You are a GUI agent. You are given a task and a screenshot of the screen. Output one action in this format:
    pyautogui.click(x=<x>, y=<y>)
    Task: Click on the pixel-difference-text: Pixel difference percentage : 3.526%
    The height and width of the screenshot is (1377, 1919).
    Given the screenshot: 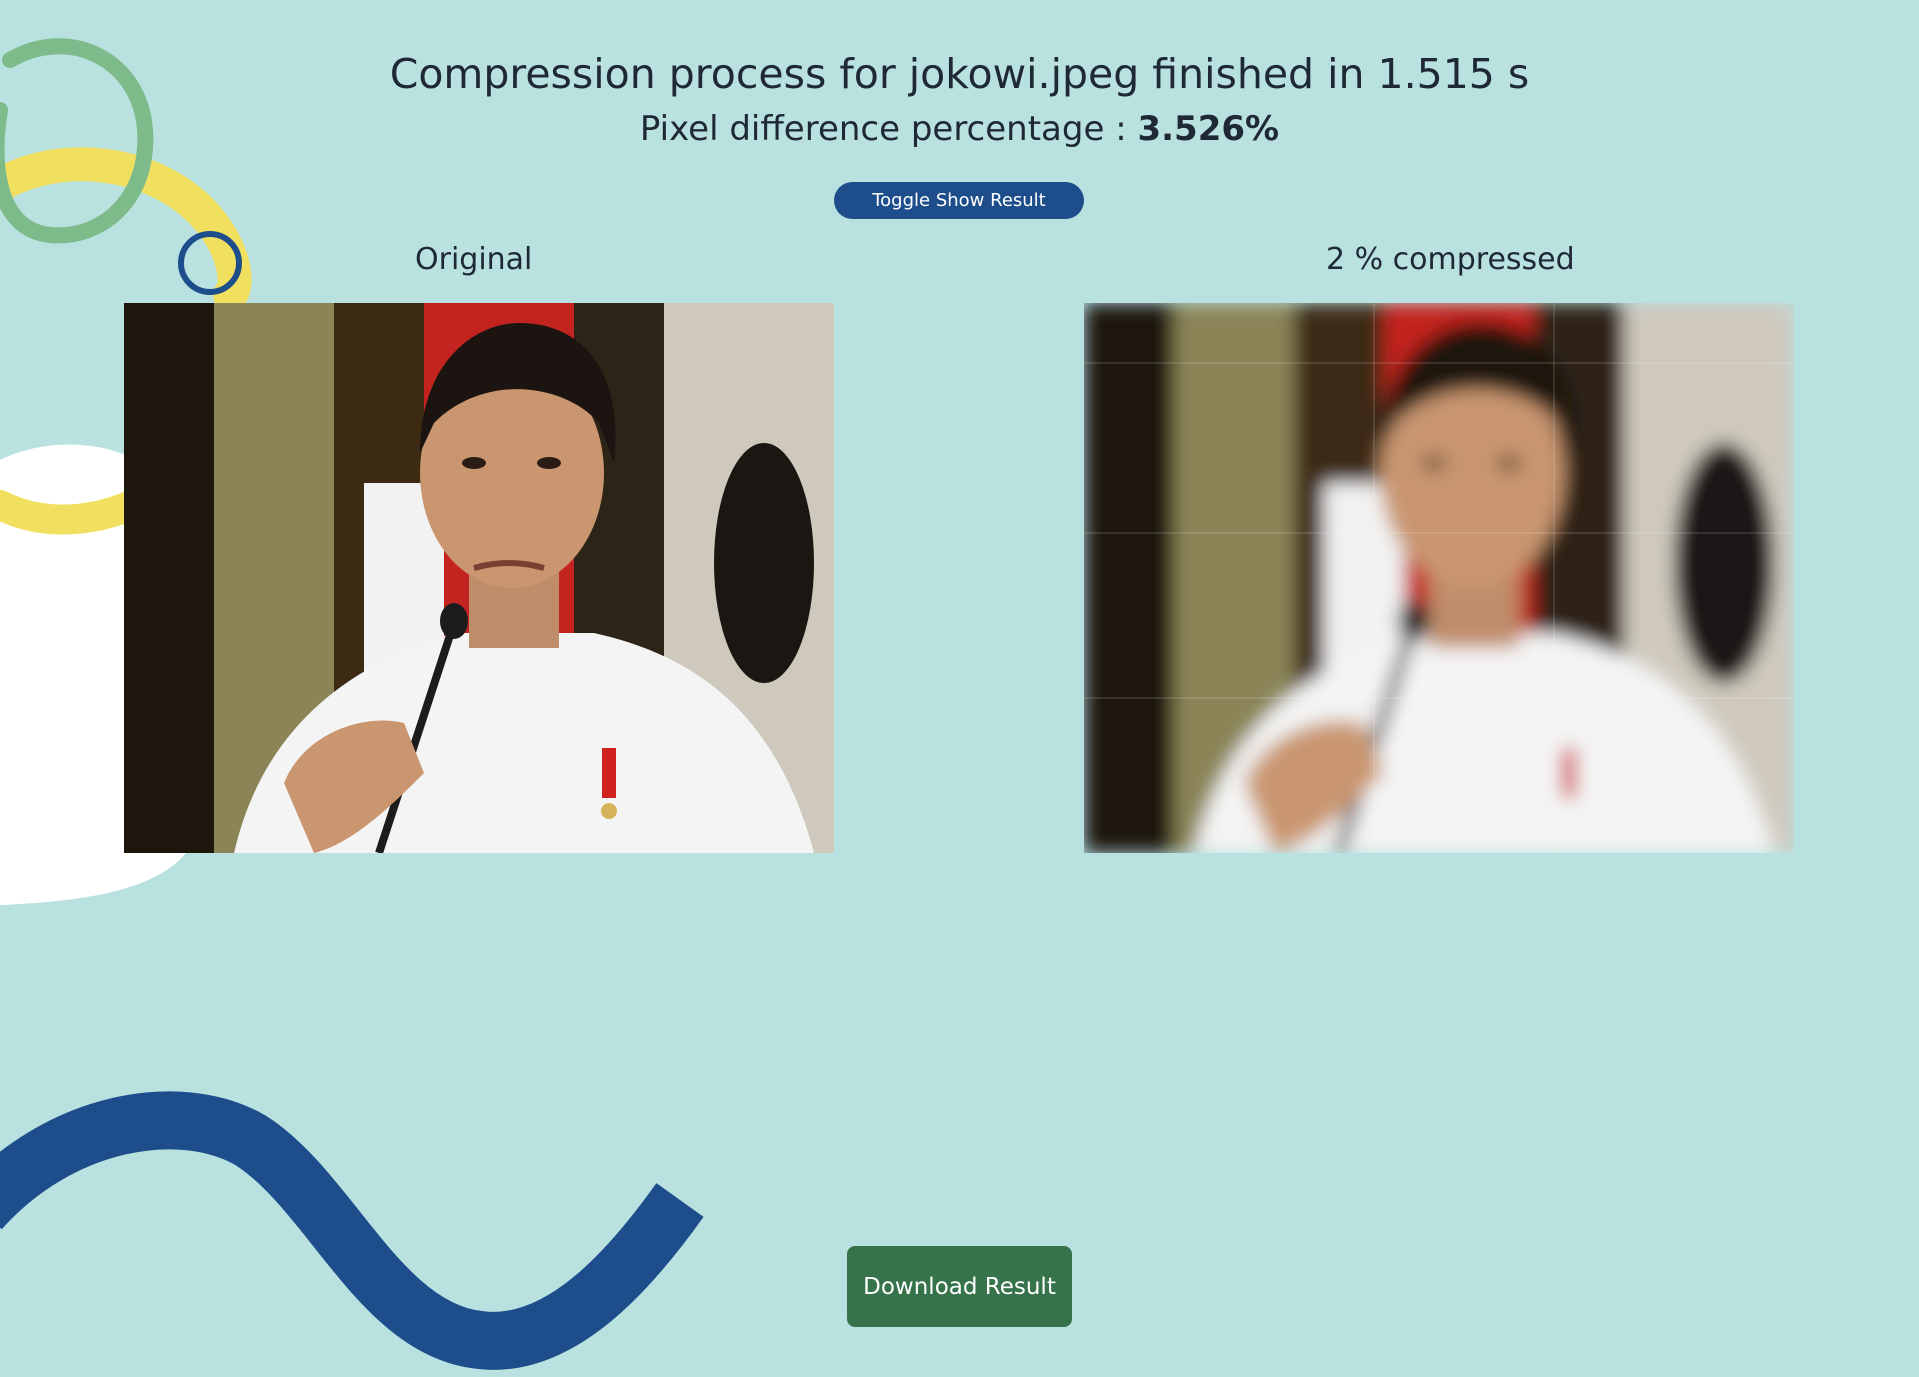 What is the action you would take?
    pyautogui.click(x=959, y=129)
    